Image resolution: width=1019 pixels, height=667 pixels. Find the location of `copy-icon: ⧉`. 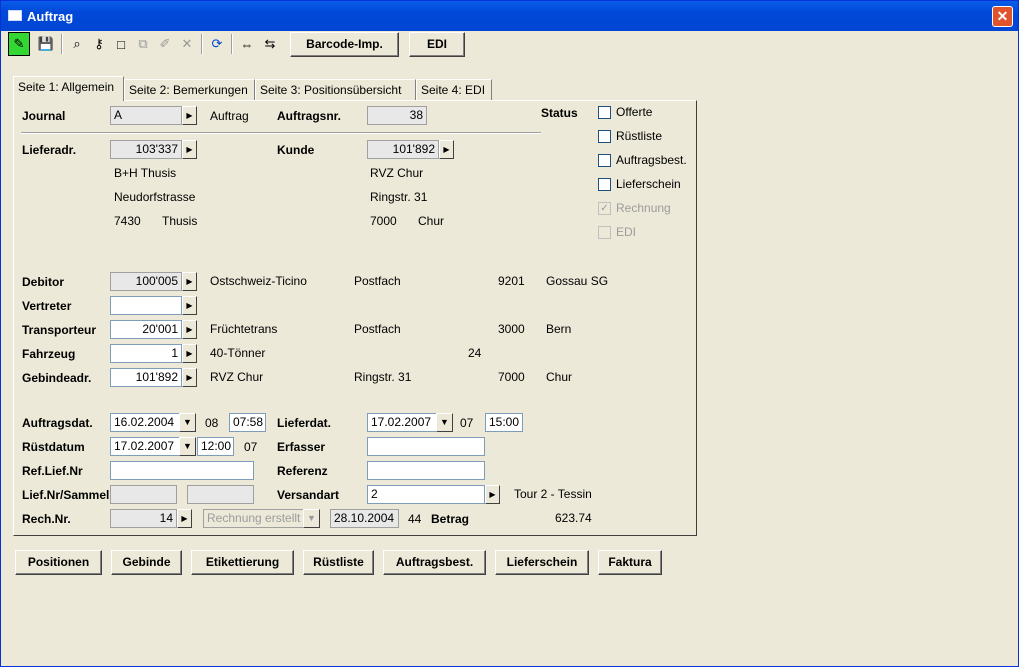

copy-icon: ⧉ is located at coordinates (143, 44).